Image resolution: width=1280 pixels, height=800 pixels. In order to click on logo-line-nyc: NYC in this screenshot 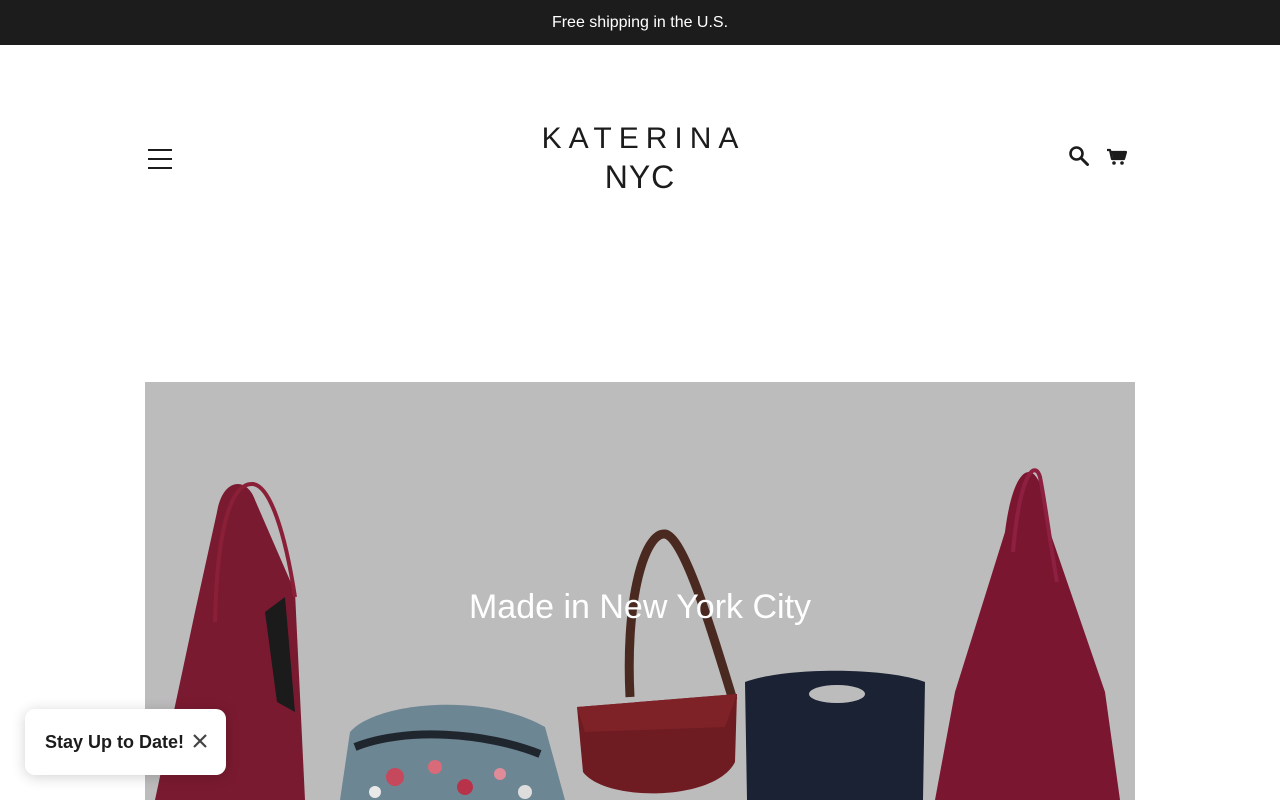, I will do `click(640, 177)`.